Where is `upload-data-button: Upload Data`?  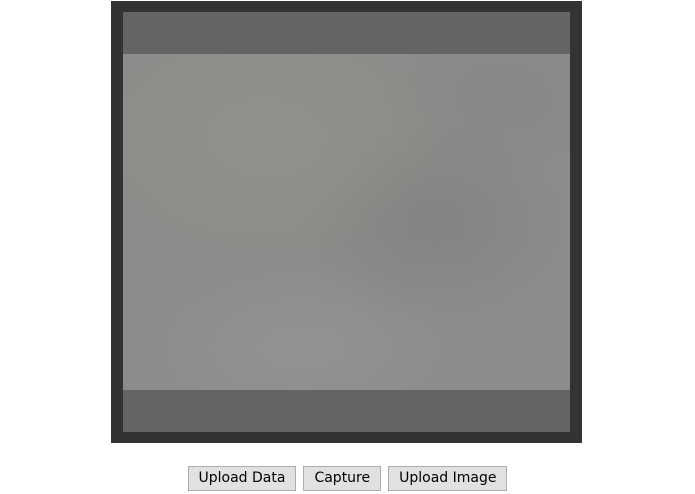 upload-data-button: Upload Data is located at coordinates (242, 478).